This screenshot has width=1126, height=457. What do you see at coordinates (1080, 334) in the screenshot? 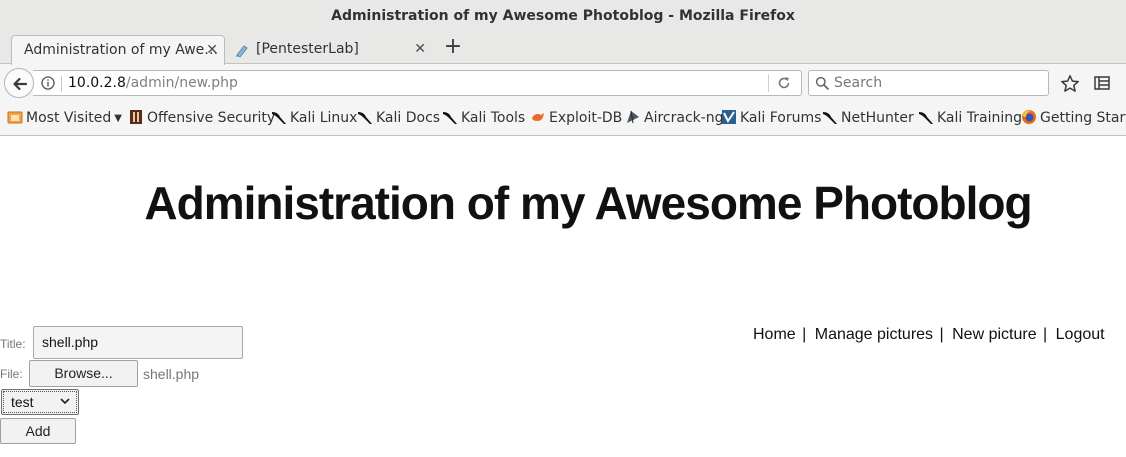
I see `nav-logout-link: Logout` at bounding box center [1080, 334].